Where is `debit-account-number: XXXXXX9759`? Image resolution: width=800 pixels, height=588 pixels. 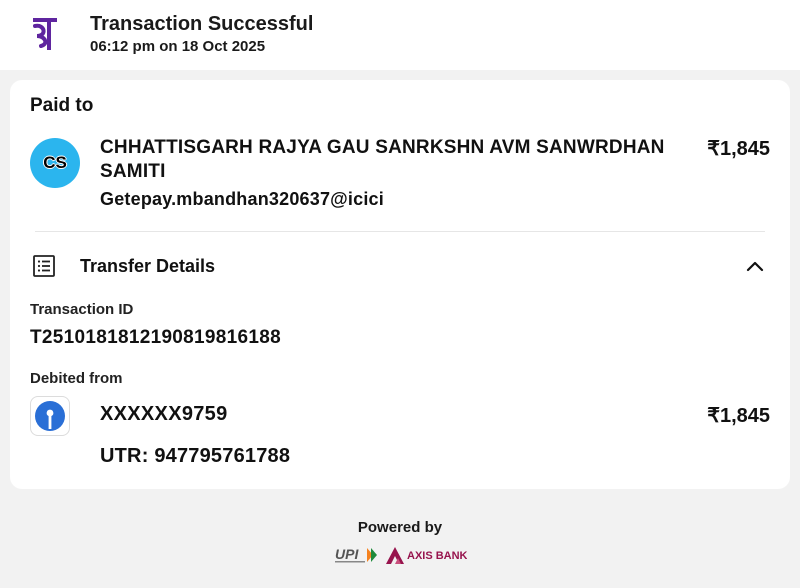 debit-account-number: XXXXXX9759 is located at coordinates (164, 414).